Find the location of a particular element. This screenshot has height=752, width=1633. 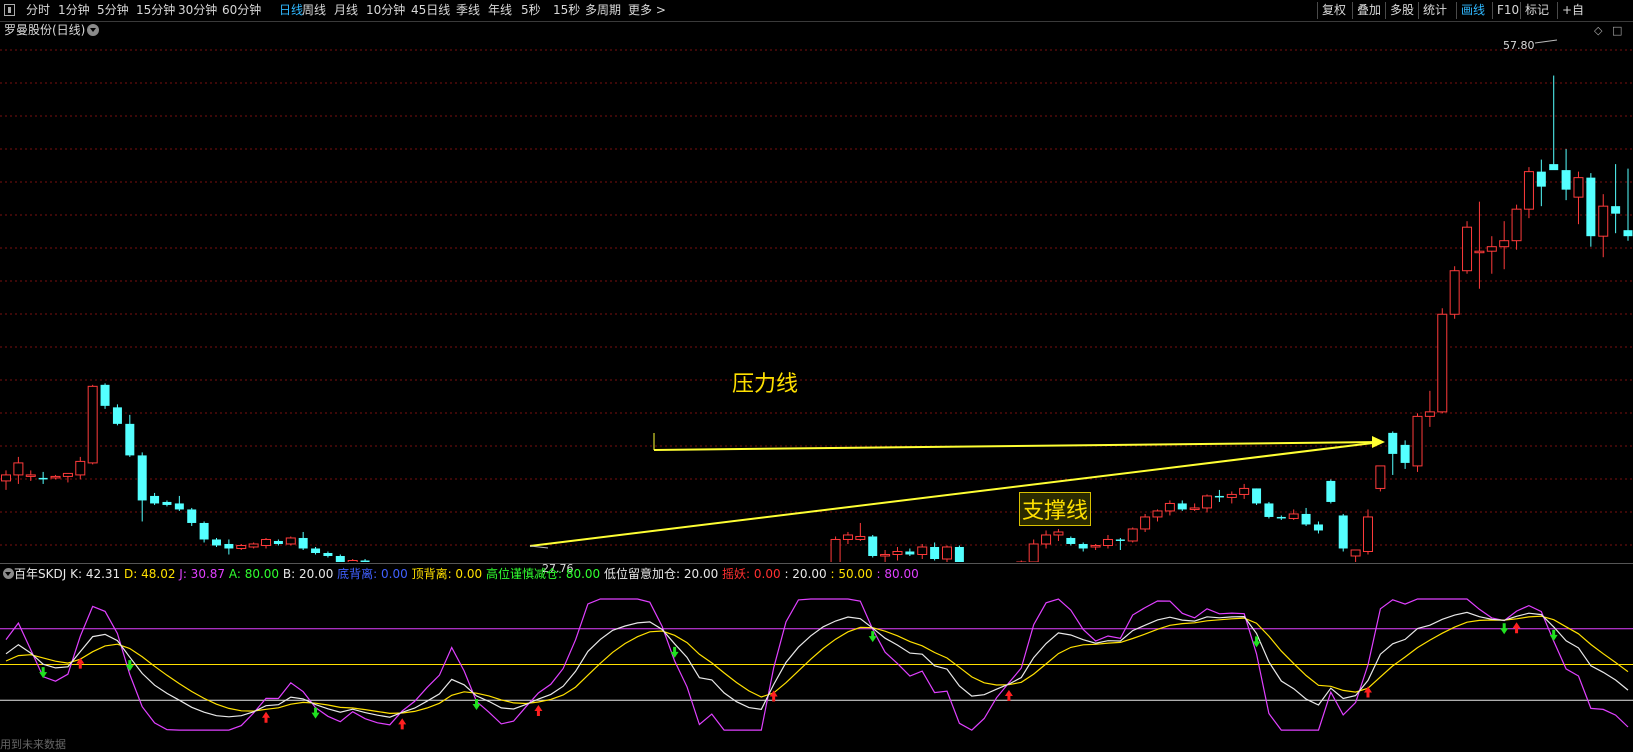

period-tab-2: 5分钟 is located at coordinates (113, 10).